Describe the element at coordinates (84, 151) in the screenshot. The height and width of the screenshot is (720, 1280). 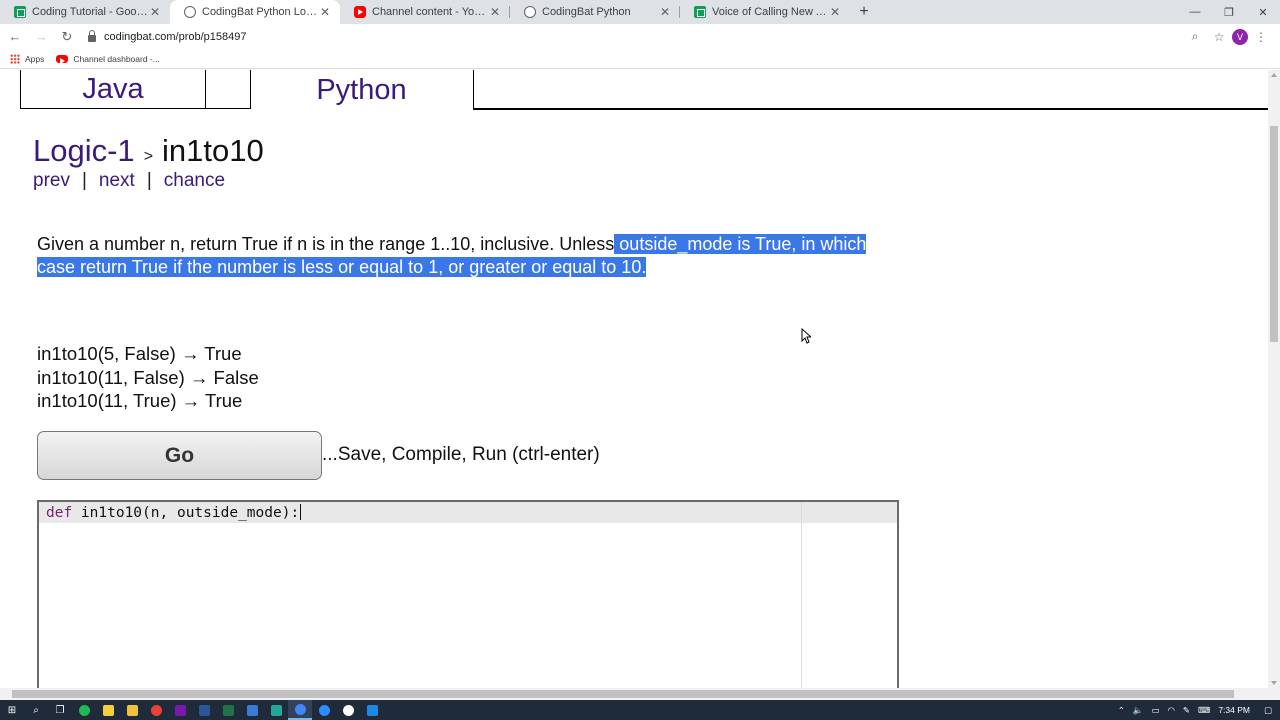
I see `breadcrumb-section-link: Logic-1` at that location.